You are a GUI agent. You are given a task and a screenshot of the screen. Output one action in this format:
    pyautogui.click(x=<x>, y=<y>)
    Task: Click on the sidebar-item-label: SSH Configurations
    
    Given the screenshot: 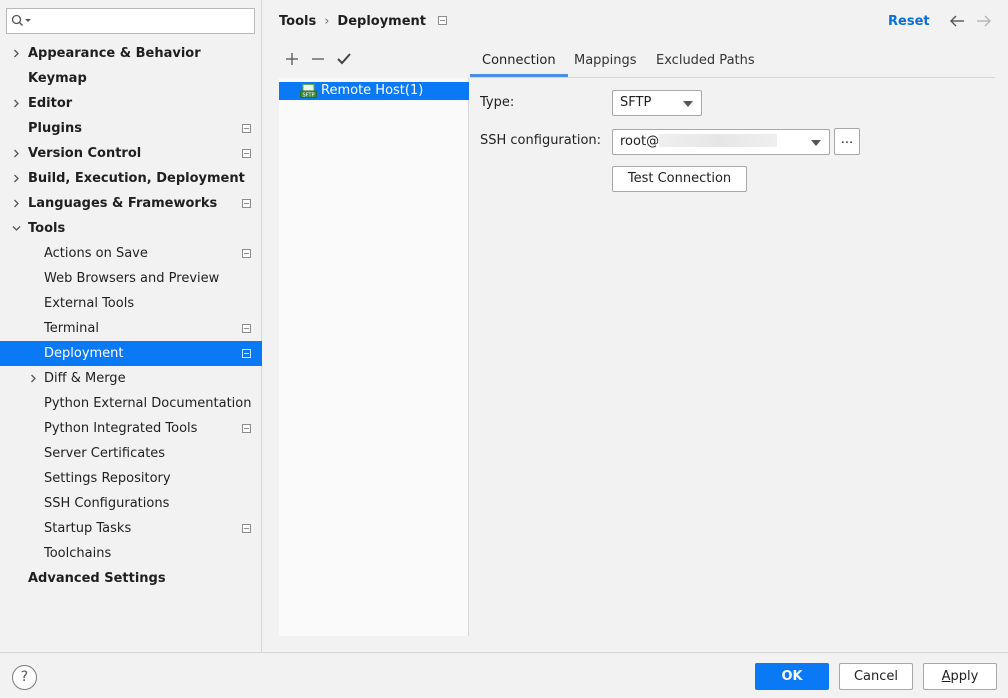 What is the action you would take?
    pyautogui.click(x=107, y=503)
    